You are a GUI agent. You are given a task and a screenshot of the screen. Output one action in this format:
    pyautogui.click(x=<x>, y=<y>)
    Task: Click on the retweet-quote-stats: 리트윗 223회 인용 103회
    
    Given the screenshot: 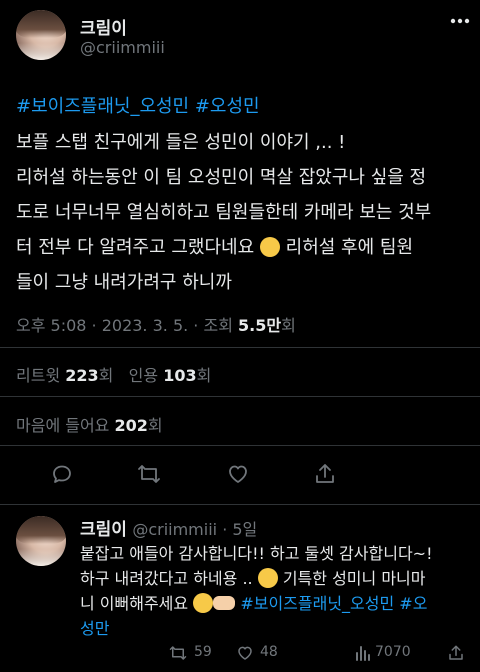 What is the action you would take?
    pyautogui.click(x=113, y=374)
    